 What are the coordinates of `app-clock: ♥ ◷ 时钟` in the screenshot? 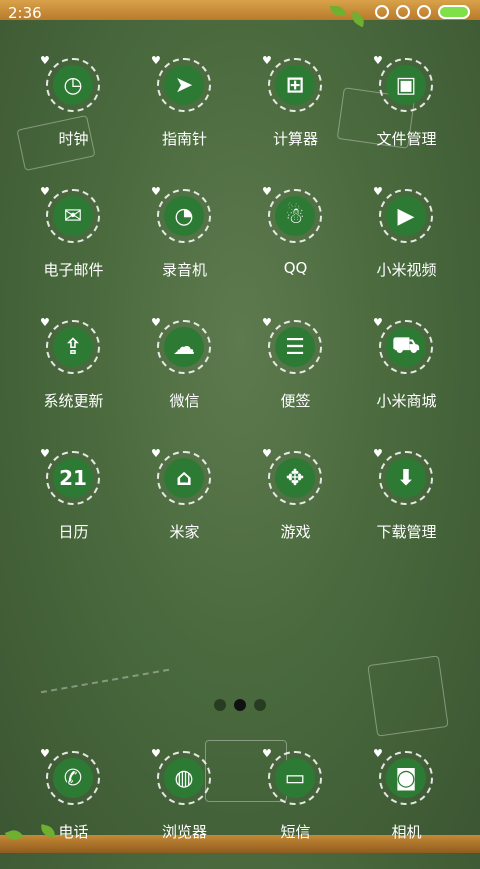 It's located at (73, 115).